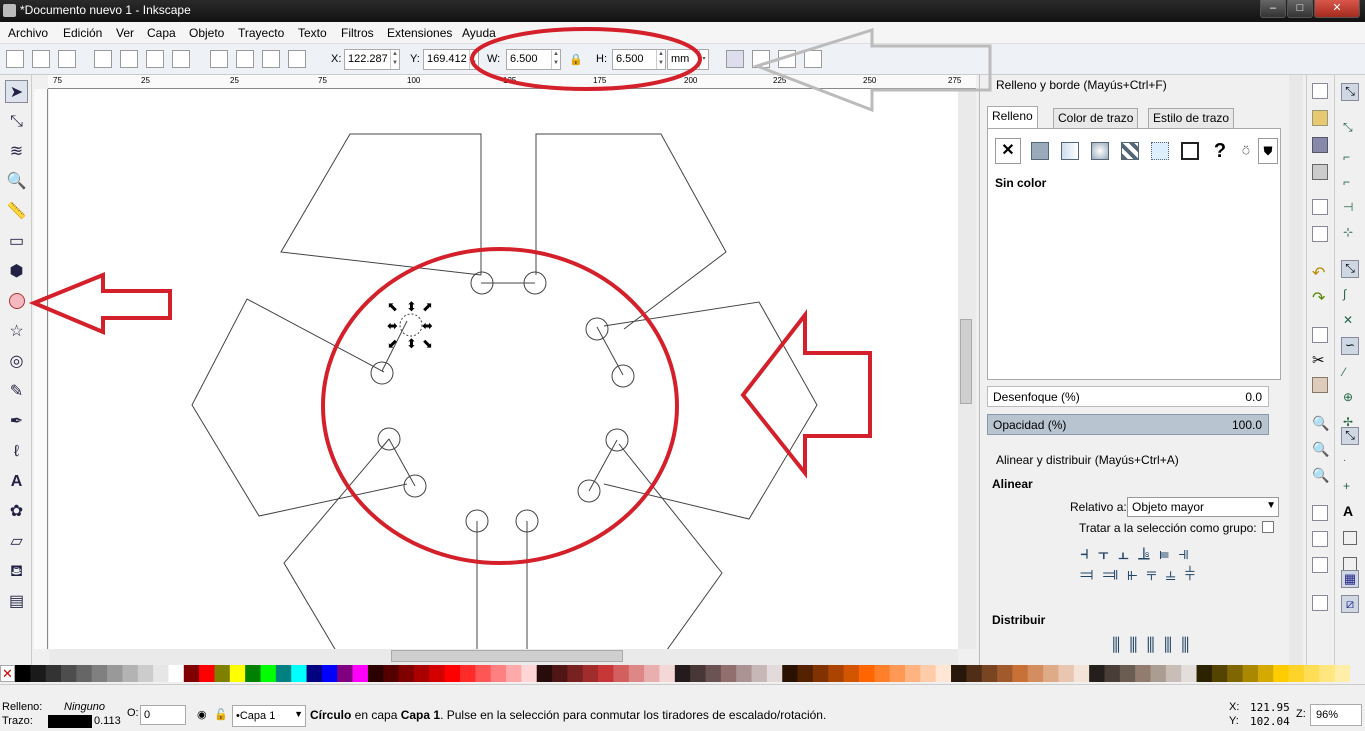  I want to click on scale-handle-icon: ⬌, so click(392, 326).